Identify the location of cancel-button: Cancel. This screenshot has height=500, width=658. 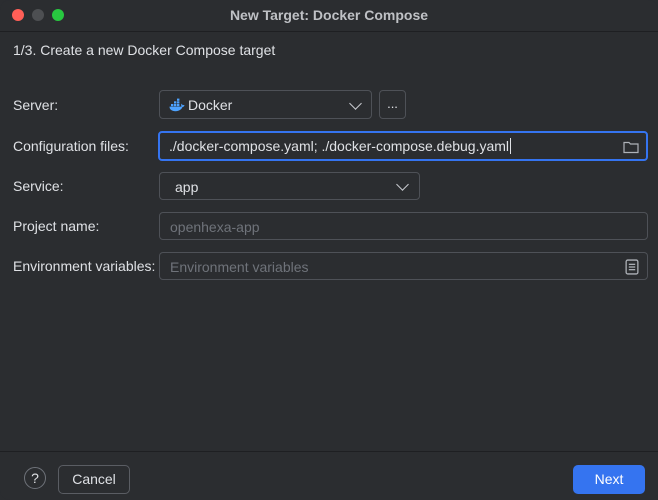
(94, 479).